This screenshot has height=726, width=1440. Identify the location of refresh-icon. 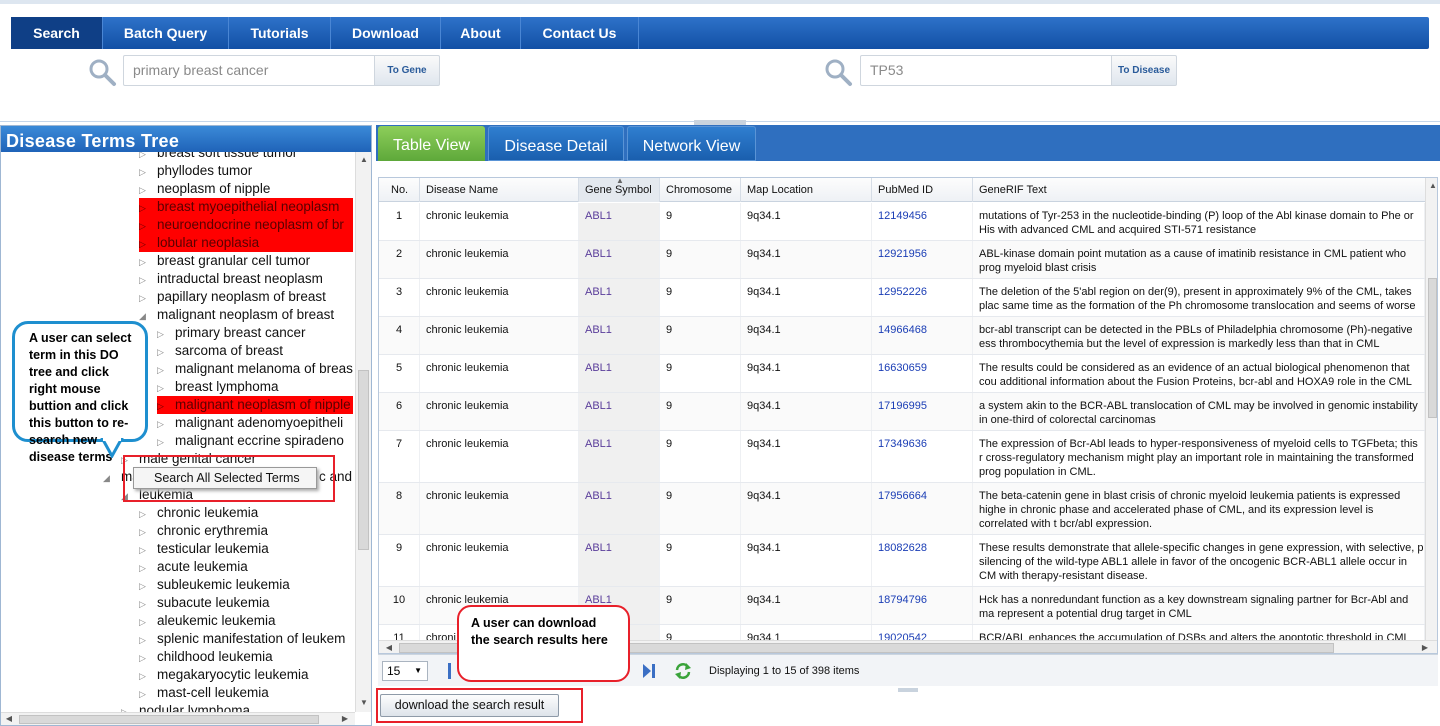
(683, 671).